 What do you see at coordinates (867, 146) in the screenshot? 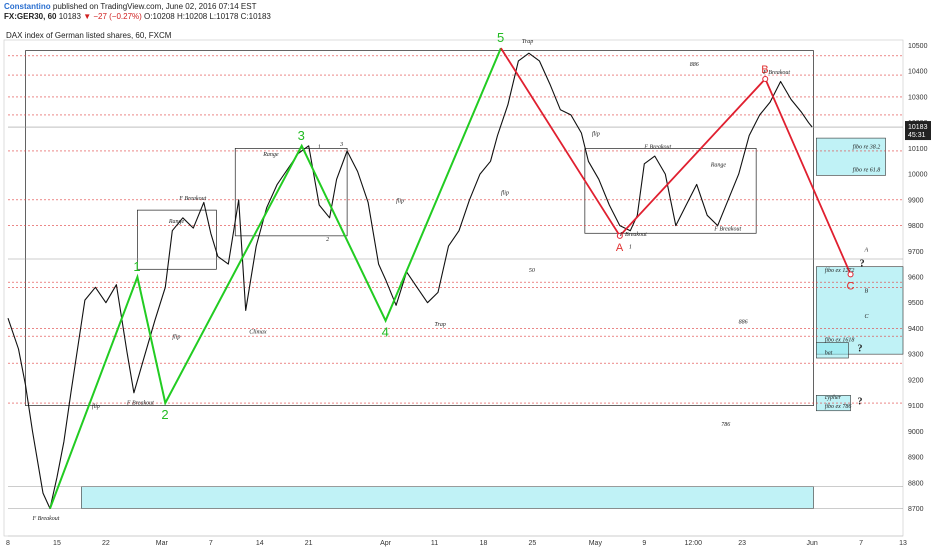
I see `annotation-26: fibo re 38.2` at bounding box center [867, 146].